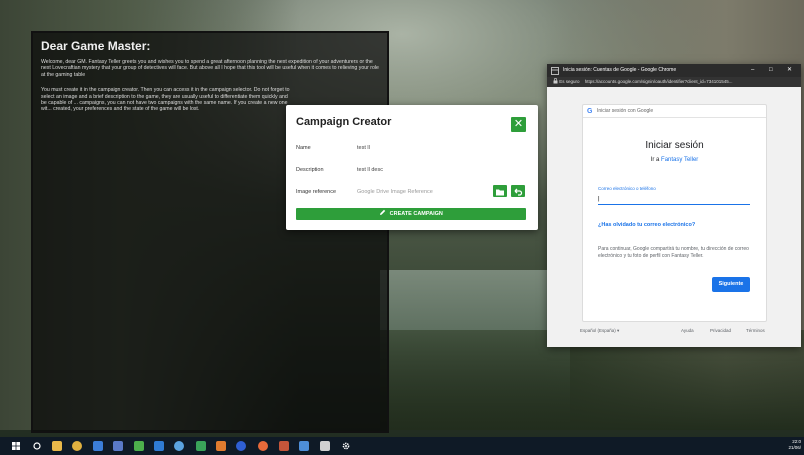 Image resolution: width=804 pixels, height=455 pixels. What do you see at coordinates (303, 148) in the screenshot?
I see `name-label: Name` at bounding box center [303, 148].